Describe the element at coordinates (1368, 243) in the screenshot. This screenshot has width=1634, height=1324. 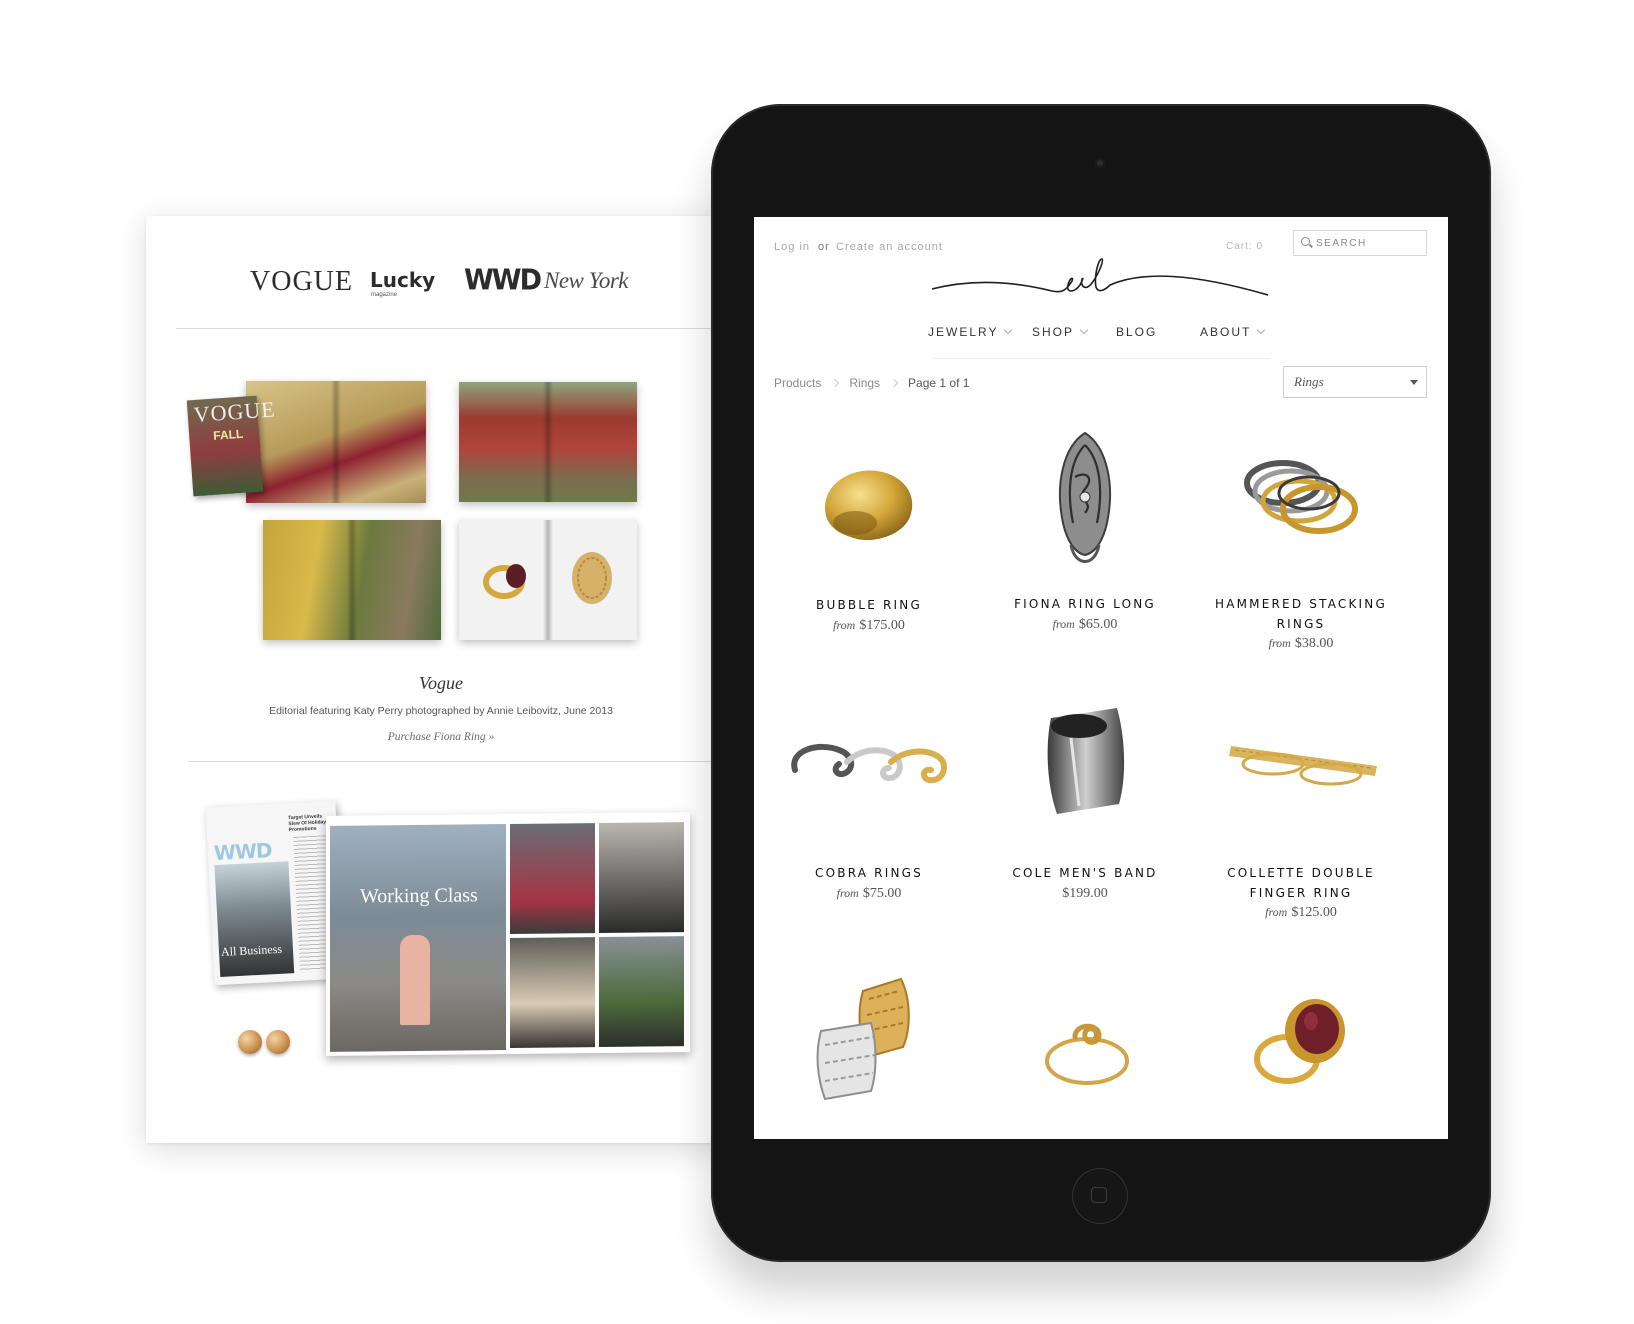
I see `search-input` at that location.